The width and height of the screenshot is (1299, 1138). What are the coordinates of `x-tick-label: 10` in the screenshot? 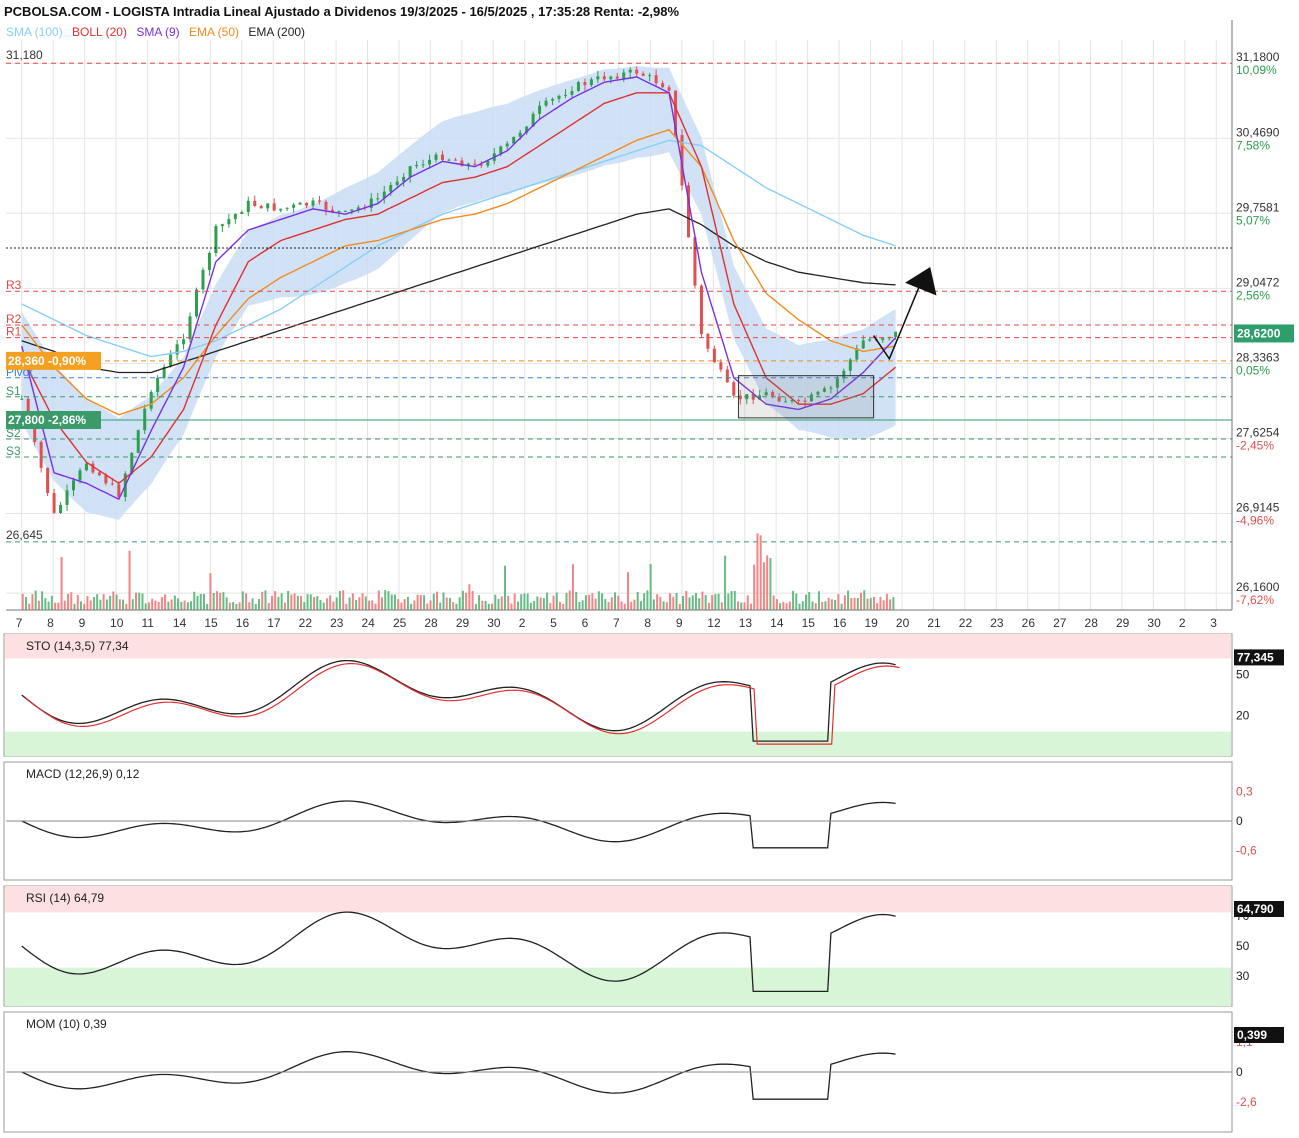 It's located at (117, 623).